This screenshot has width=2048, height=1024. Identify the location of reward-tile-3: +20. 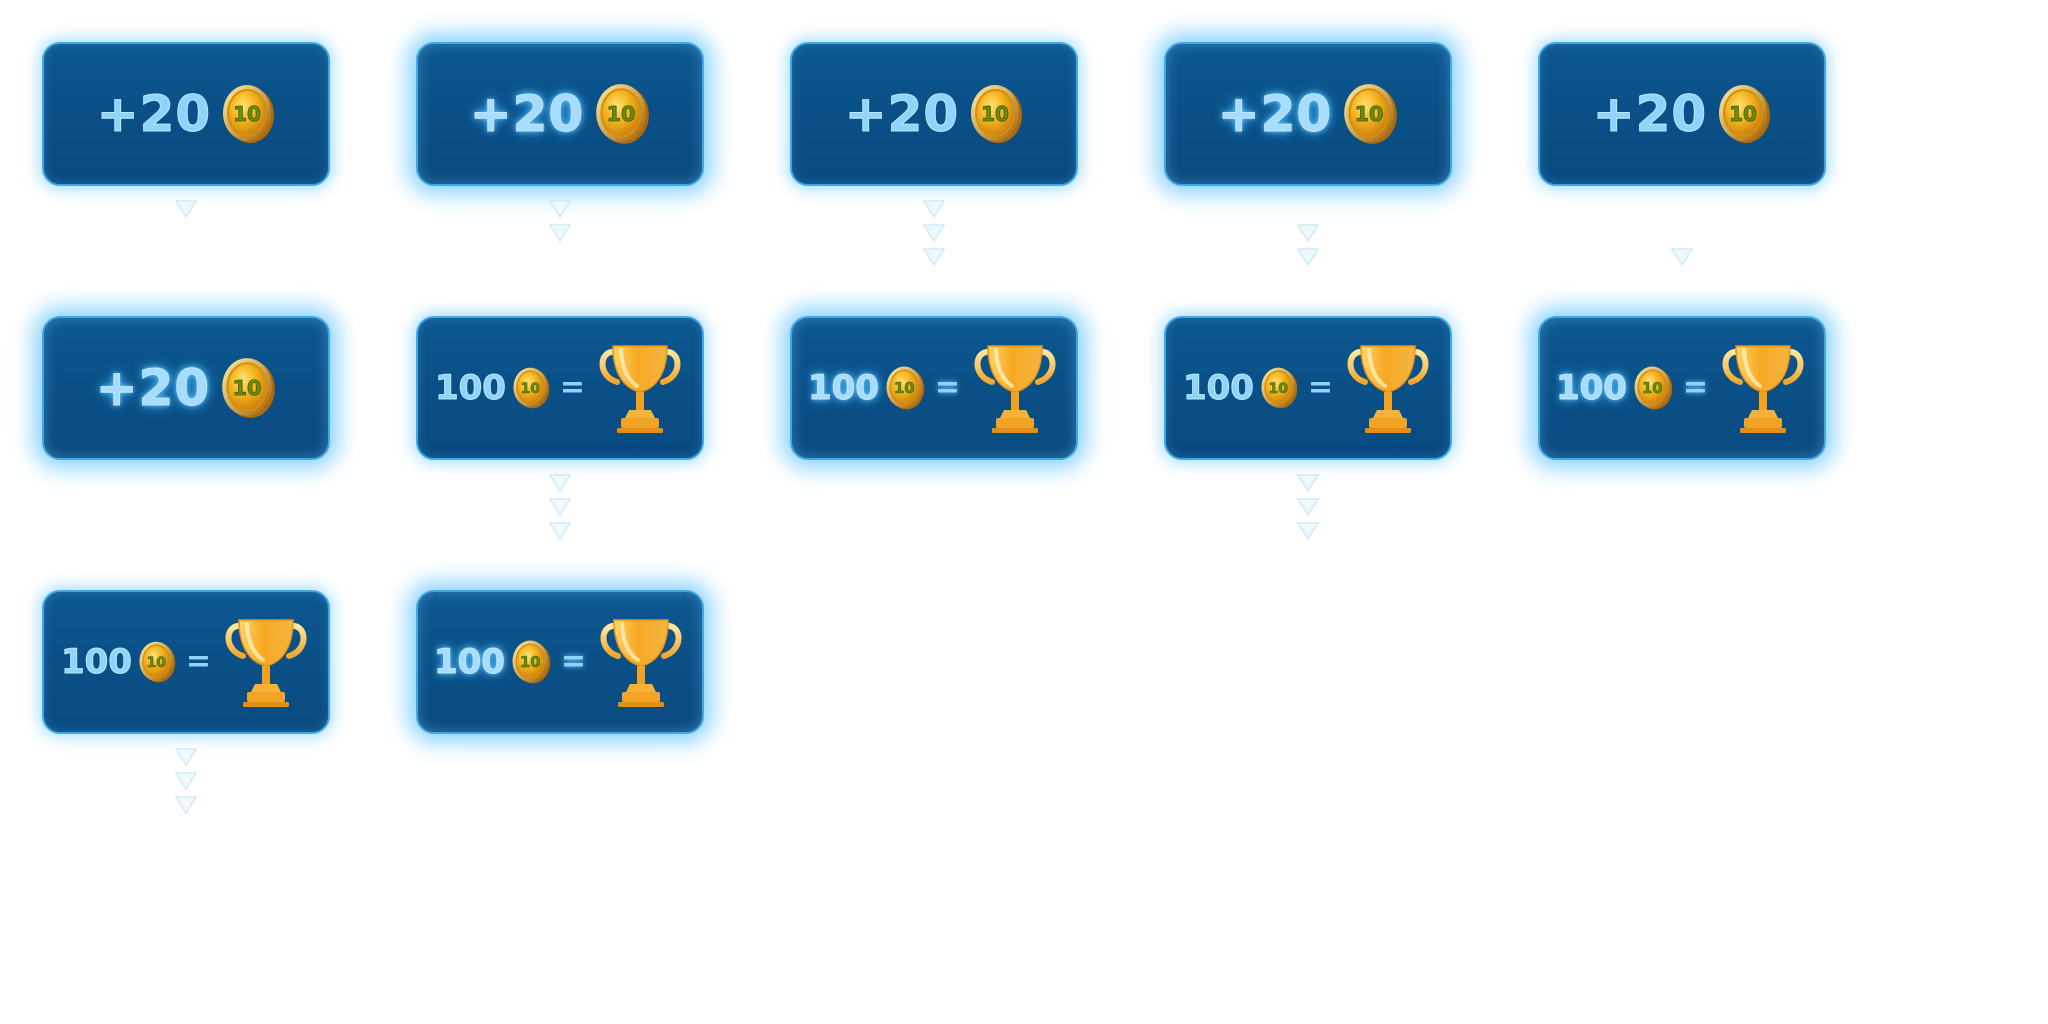
(934, 114).